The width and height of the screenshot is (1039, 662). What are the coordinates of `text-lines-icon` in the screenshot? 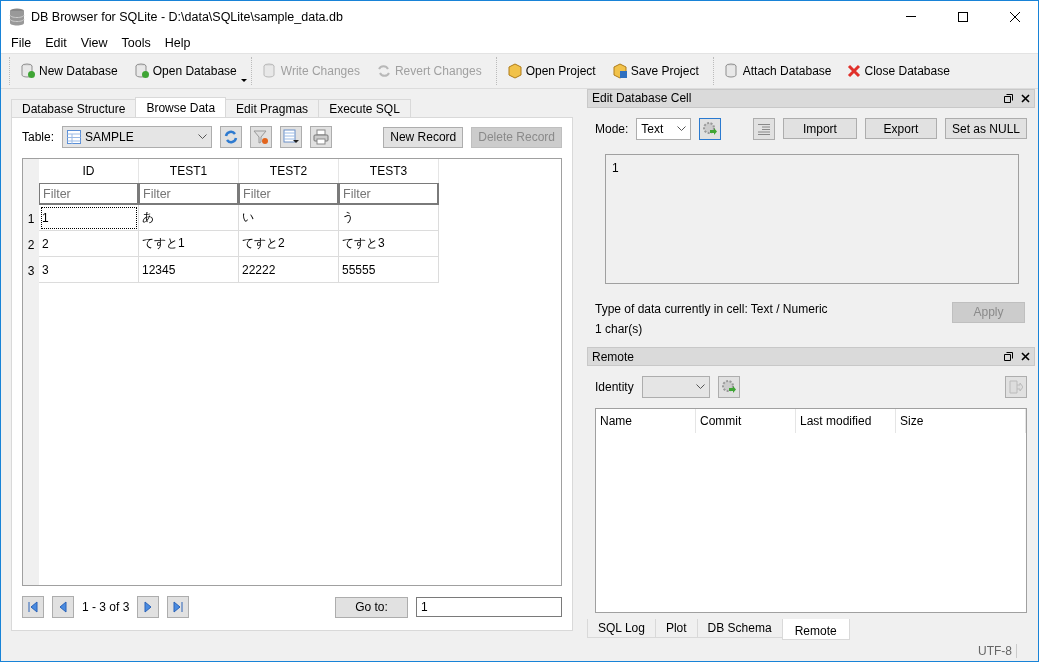 It's located at (763, 128).